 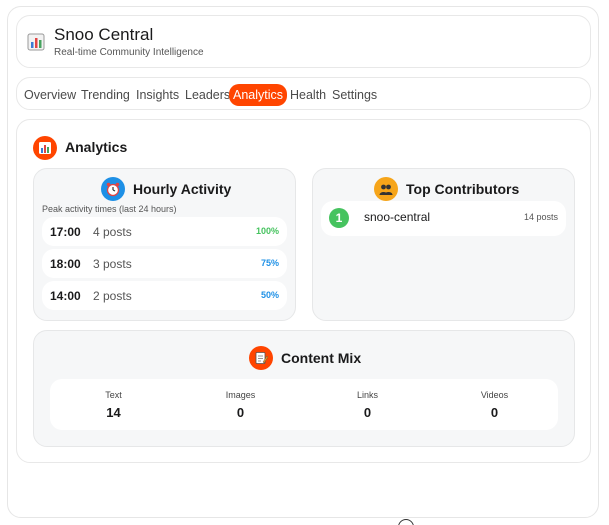 What do you see at coordinates (112, 296) in the screenshot?
I see `activity-count: 2 posts` at bounding box center [112, 296].